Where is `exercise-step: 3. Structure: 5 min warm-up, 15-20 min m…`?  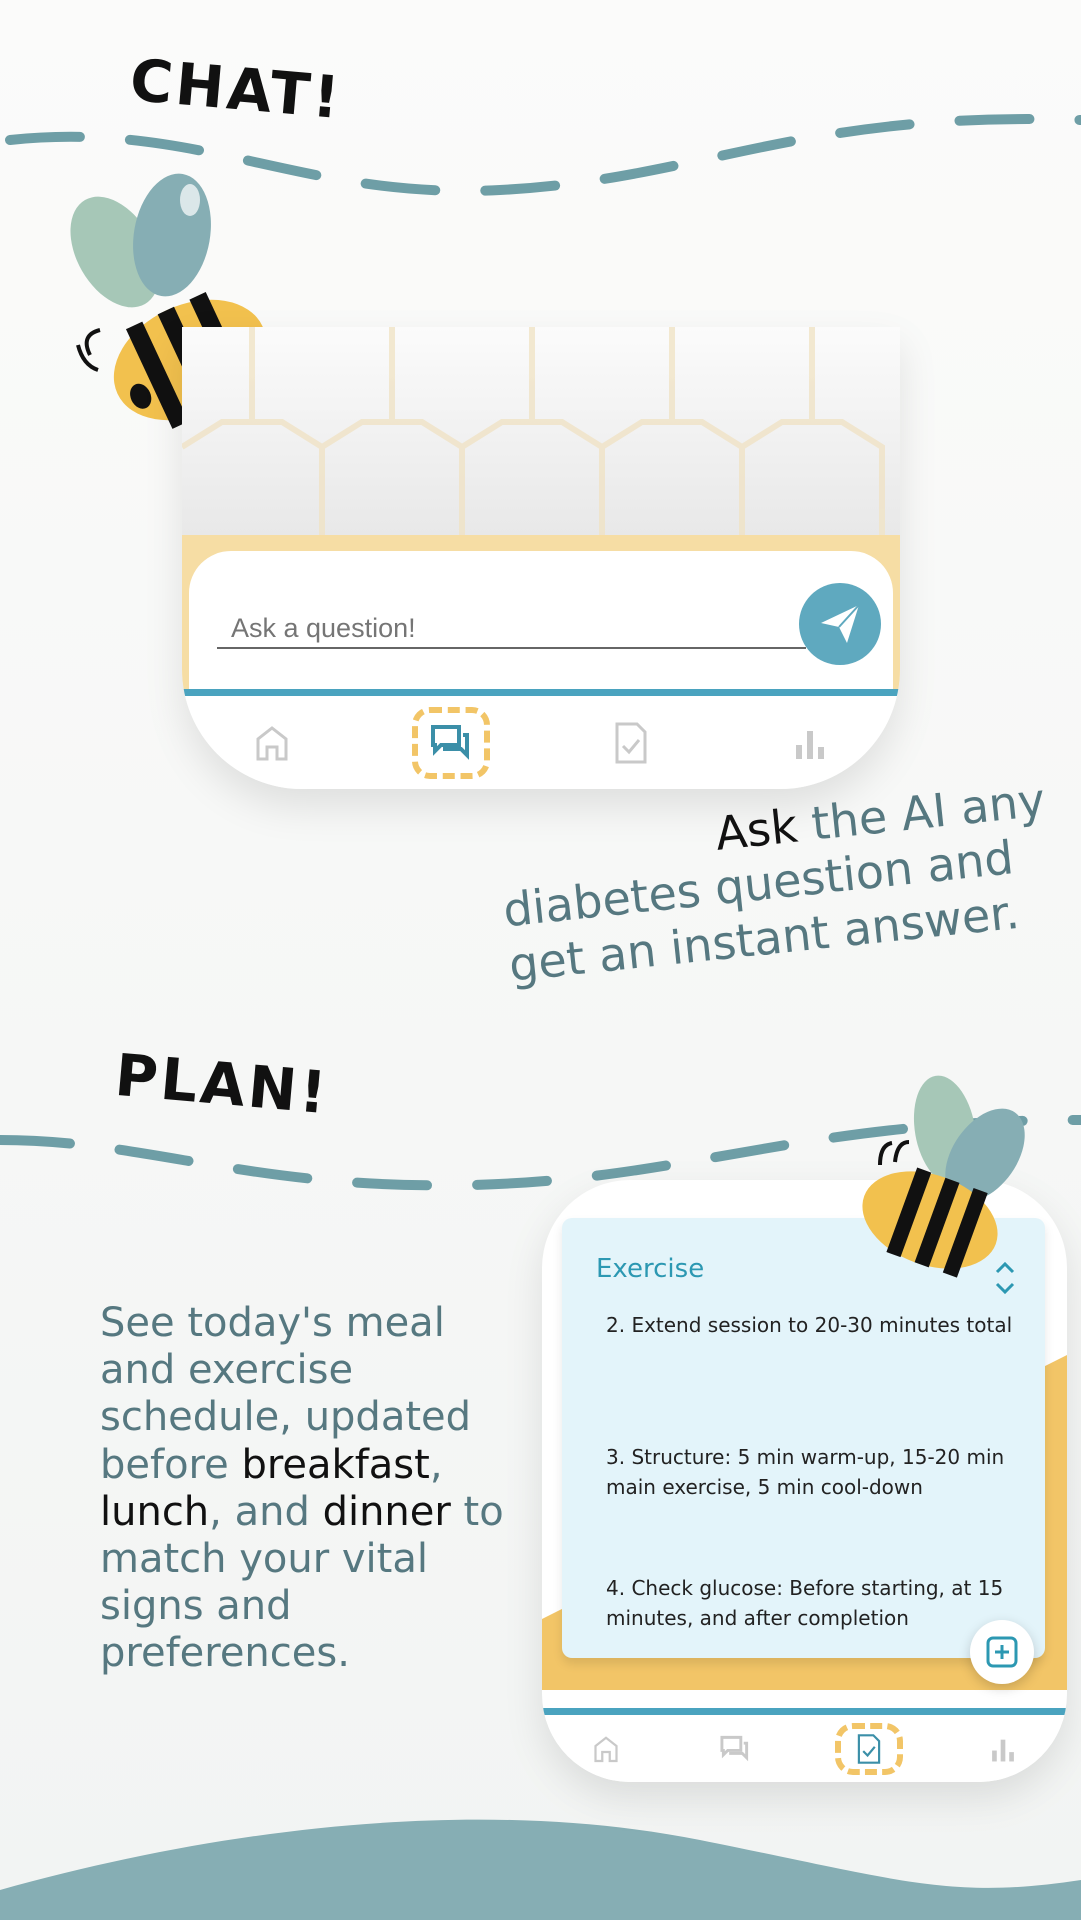
exercise-step: 3. Structure: 5 min warm-up, 15-20 min m… is located at coordinates (805, 1472).